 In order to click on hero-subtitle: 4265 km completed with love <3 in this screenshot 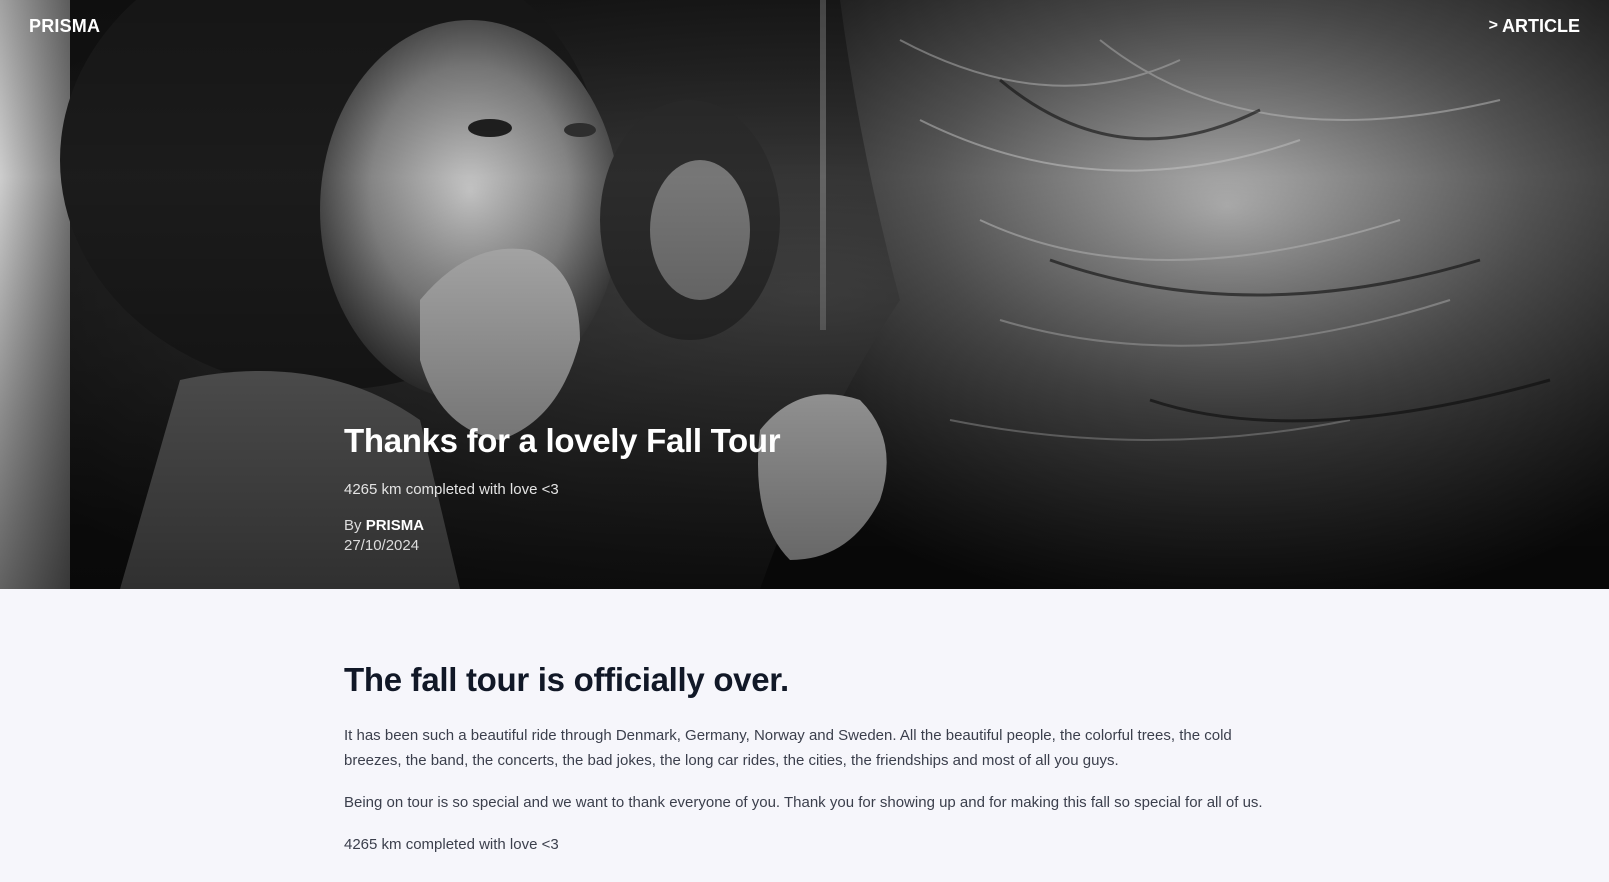, I will do `click(451, 489)`.